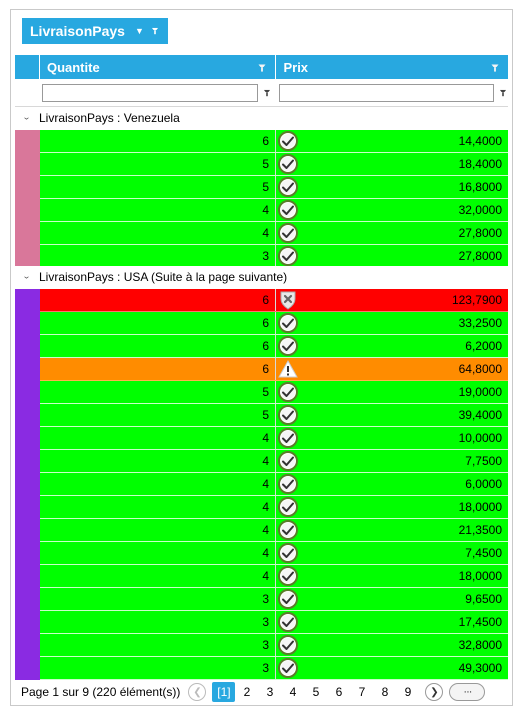 The width and height of the screenshot is (518, 710). I want to click on table-row: 4 10,0000, so click(274, 438).